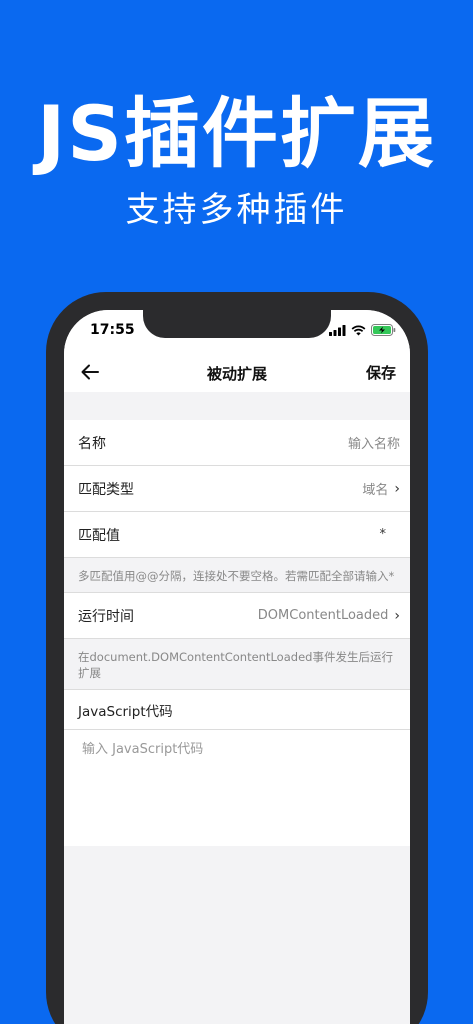  I want to click on status-icons, so click(362, 330).